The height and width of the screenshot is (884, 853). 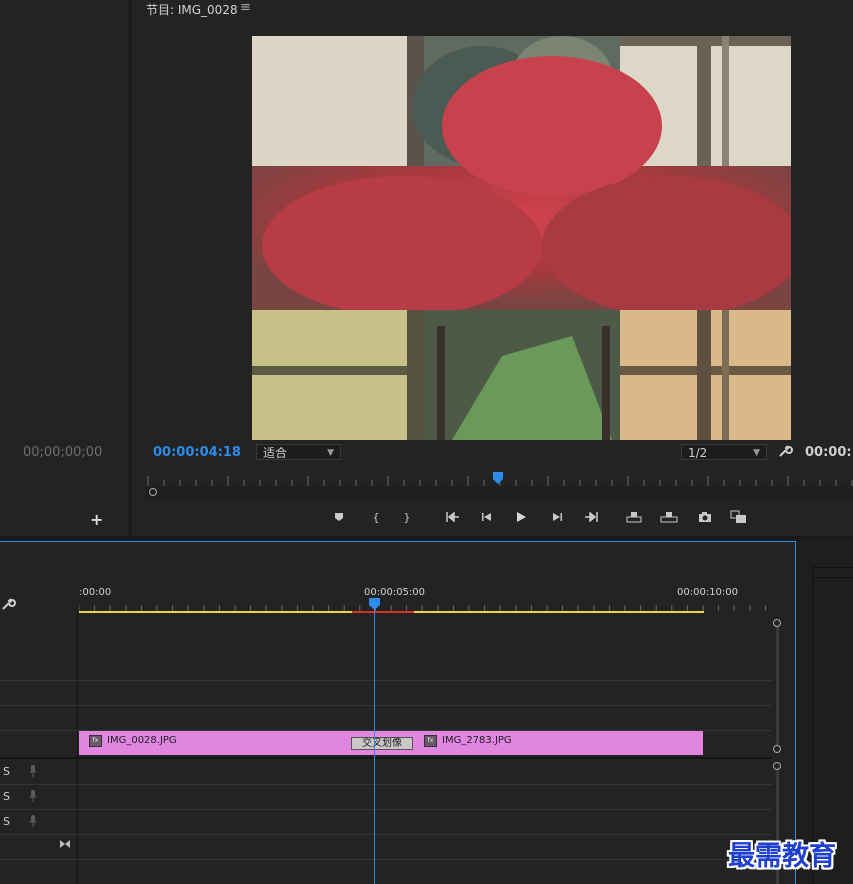 What do you see at coordinates (339, 517) in the screenshot?
I see `marker-icon` at bounding box center [339, 517].